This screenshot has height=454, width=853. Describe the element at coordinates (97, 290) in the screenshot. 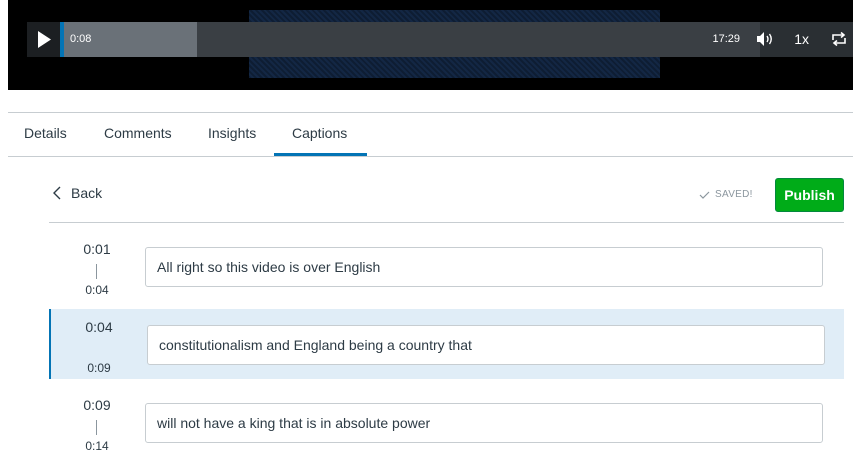

I see `caption-end-time: 0:04` at that location.